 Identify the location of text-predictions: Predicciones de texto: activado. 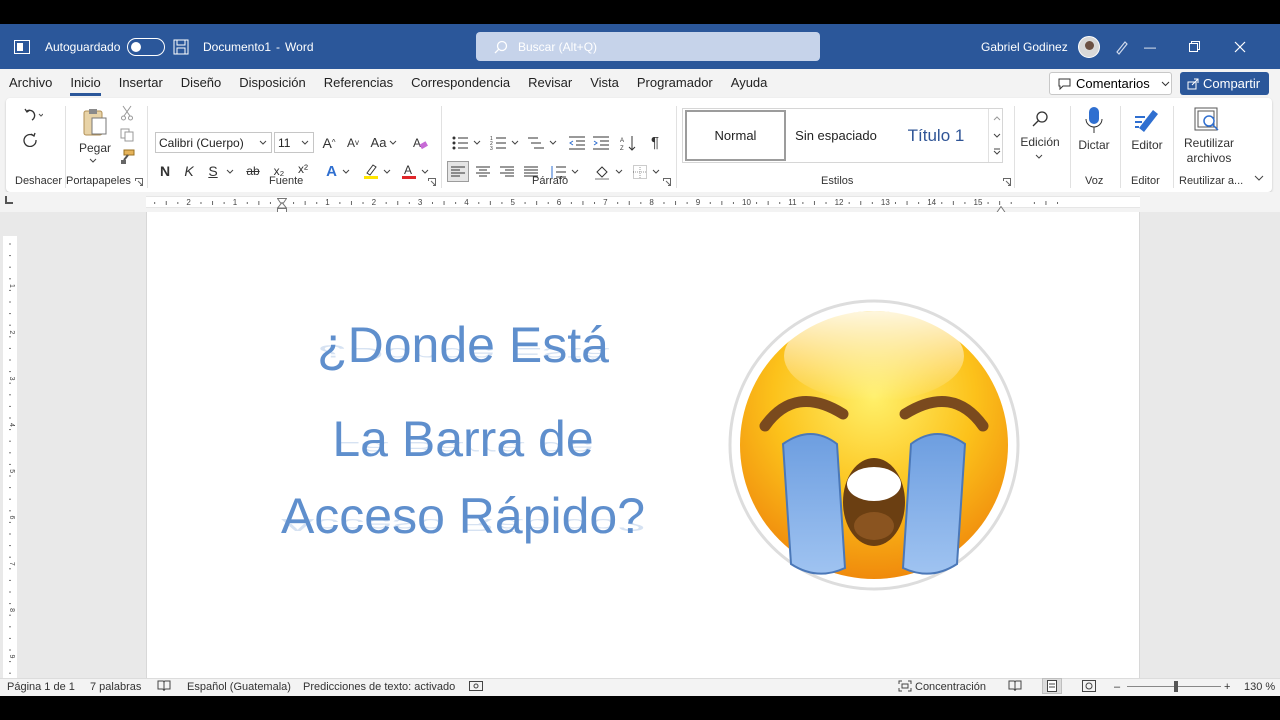
(379, 687).